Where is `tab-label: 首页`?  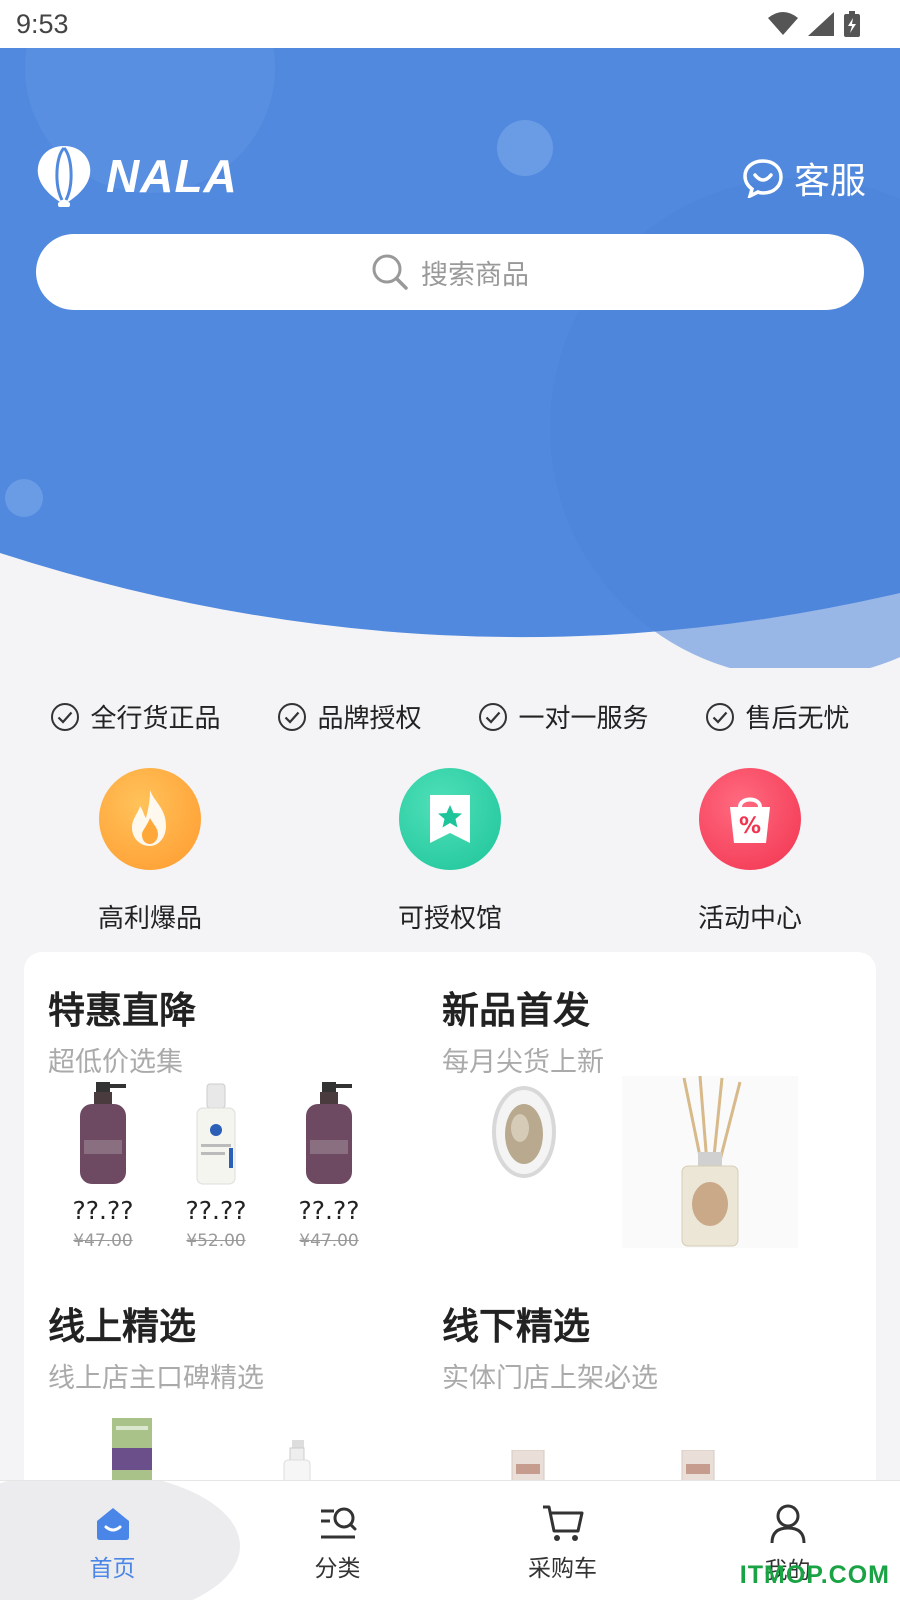 tab-label: 首页 is located at coordinates (112, 1569).